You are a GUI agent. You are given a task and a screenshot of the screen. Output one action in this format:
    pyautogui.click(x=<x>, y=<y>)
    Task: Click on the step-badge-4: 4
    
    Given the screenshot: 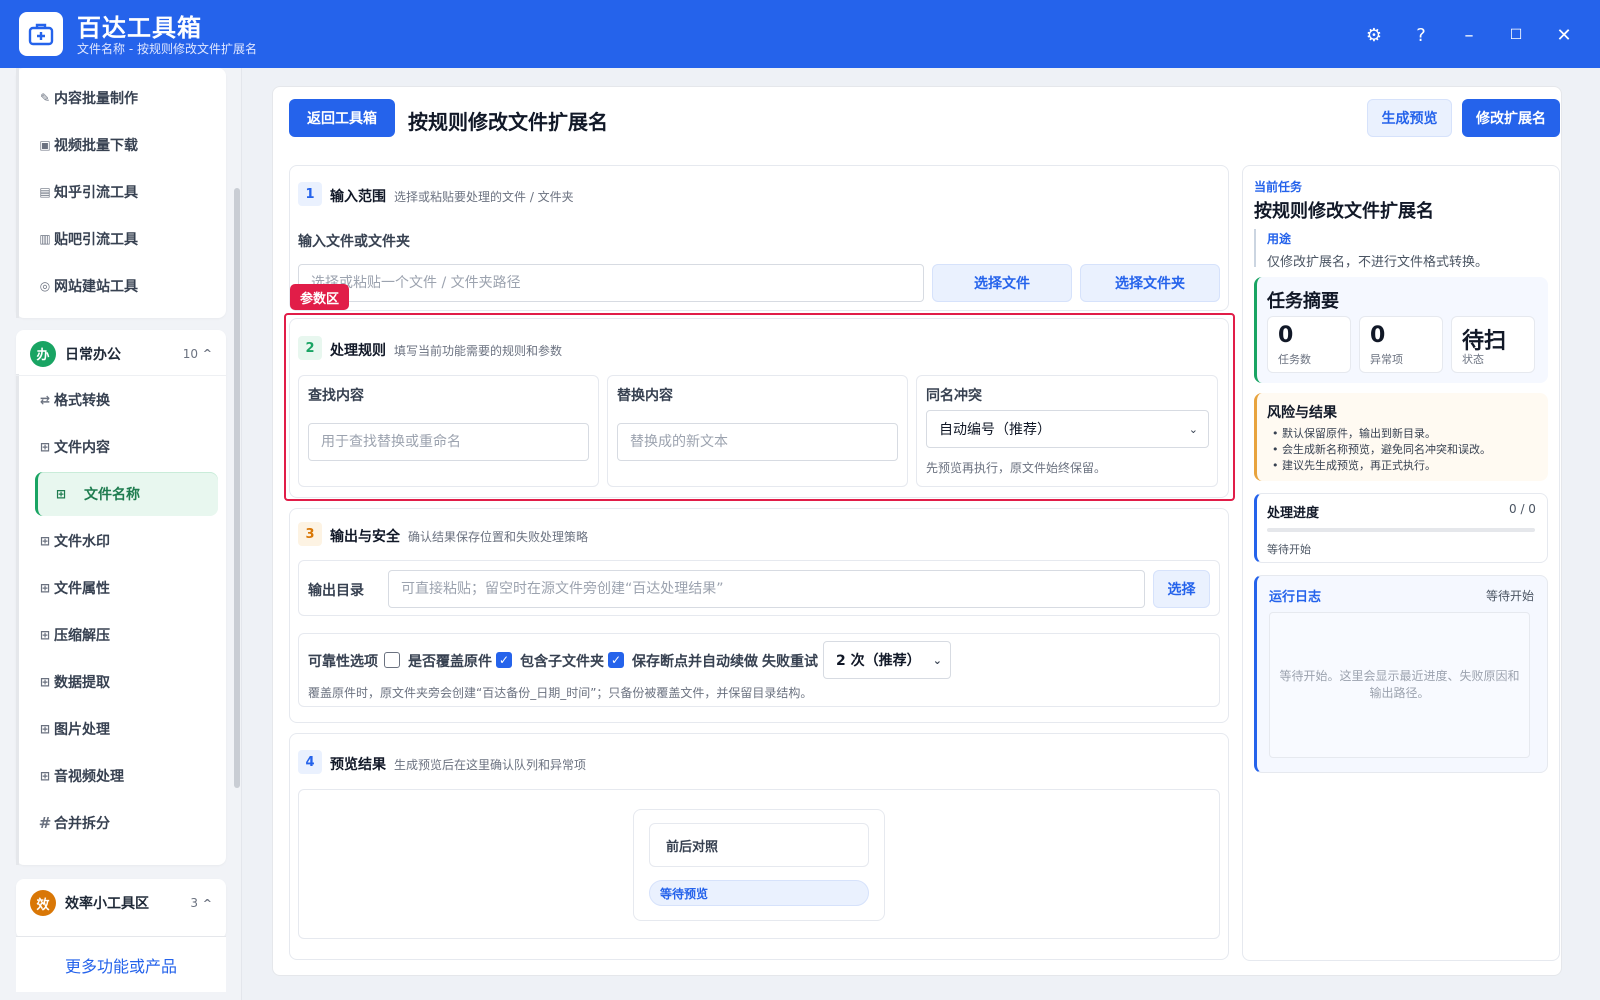 What is the action you would take?
    pyautogui.click(x=310, y=762)
    